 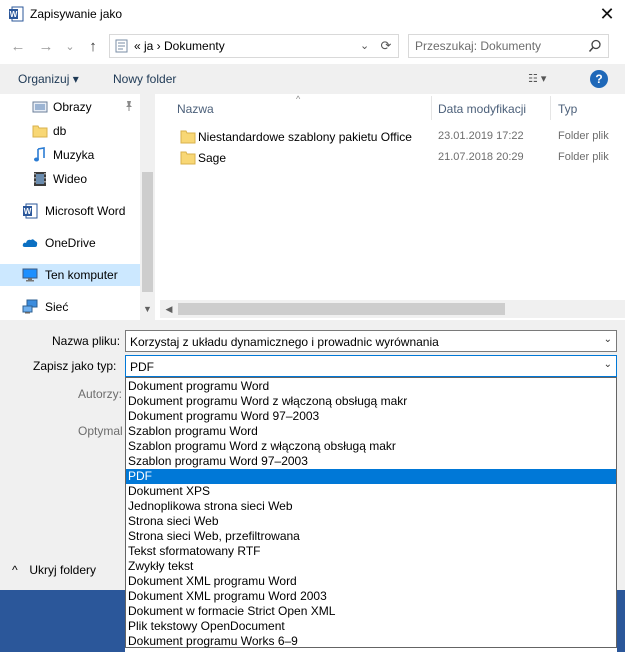 What do you see at coordinates (254, 46) in the screenshot?
I see `address-bar: « ja › Dokumenty ⌄ ⟳` at bounding box center [254, 46].